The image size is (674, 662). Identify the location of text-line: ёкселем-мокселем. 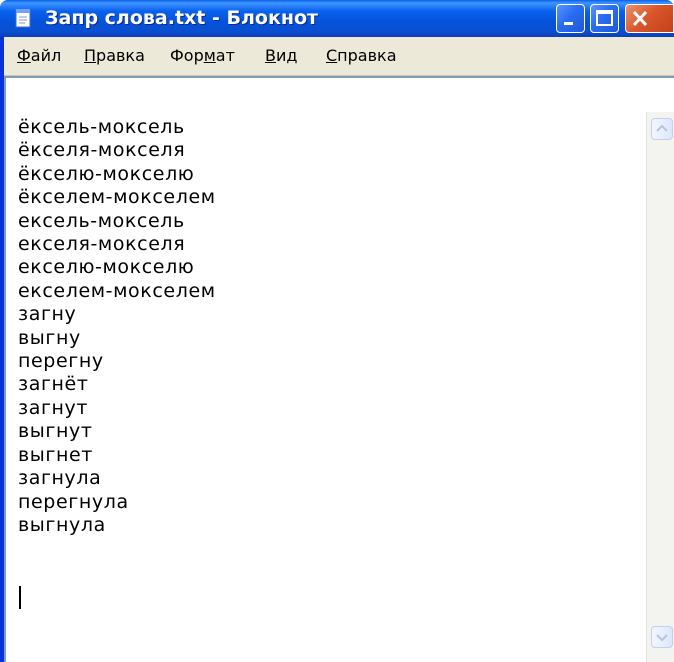
(117, 197).